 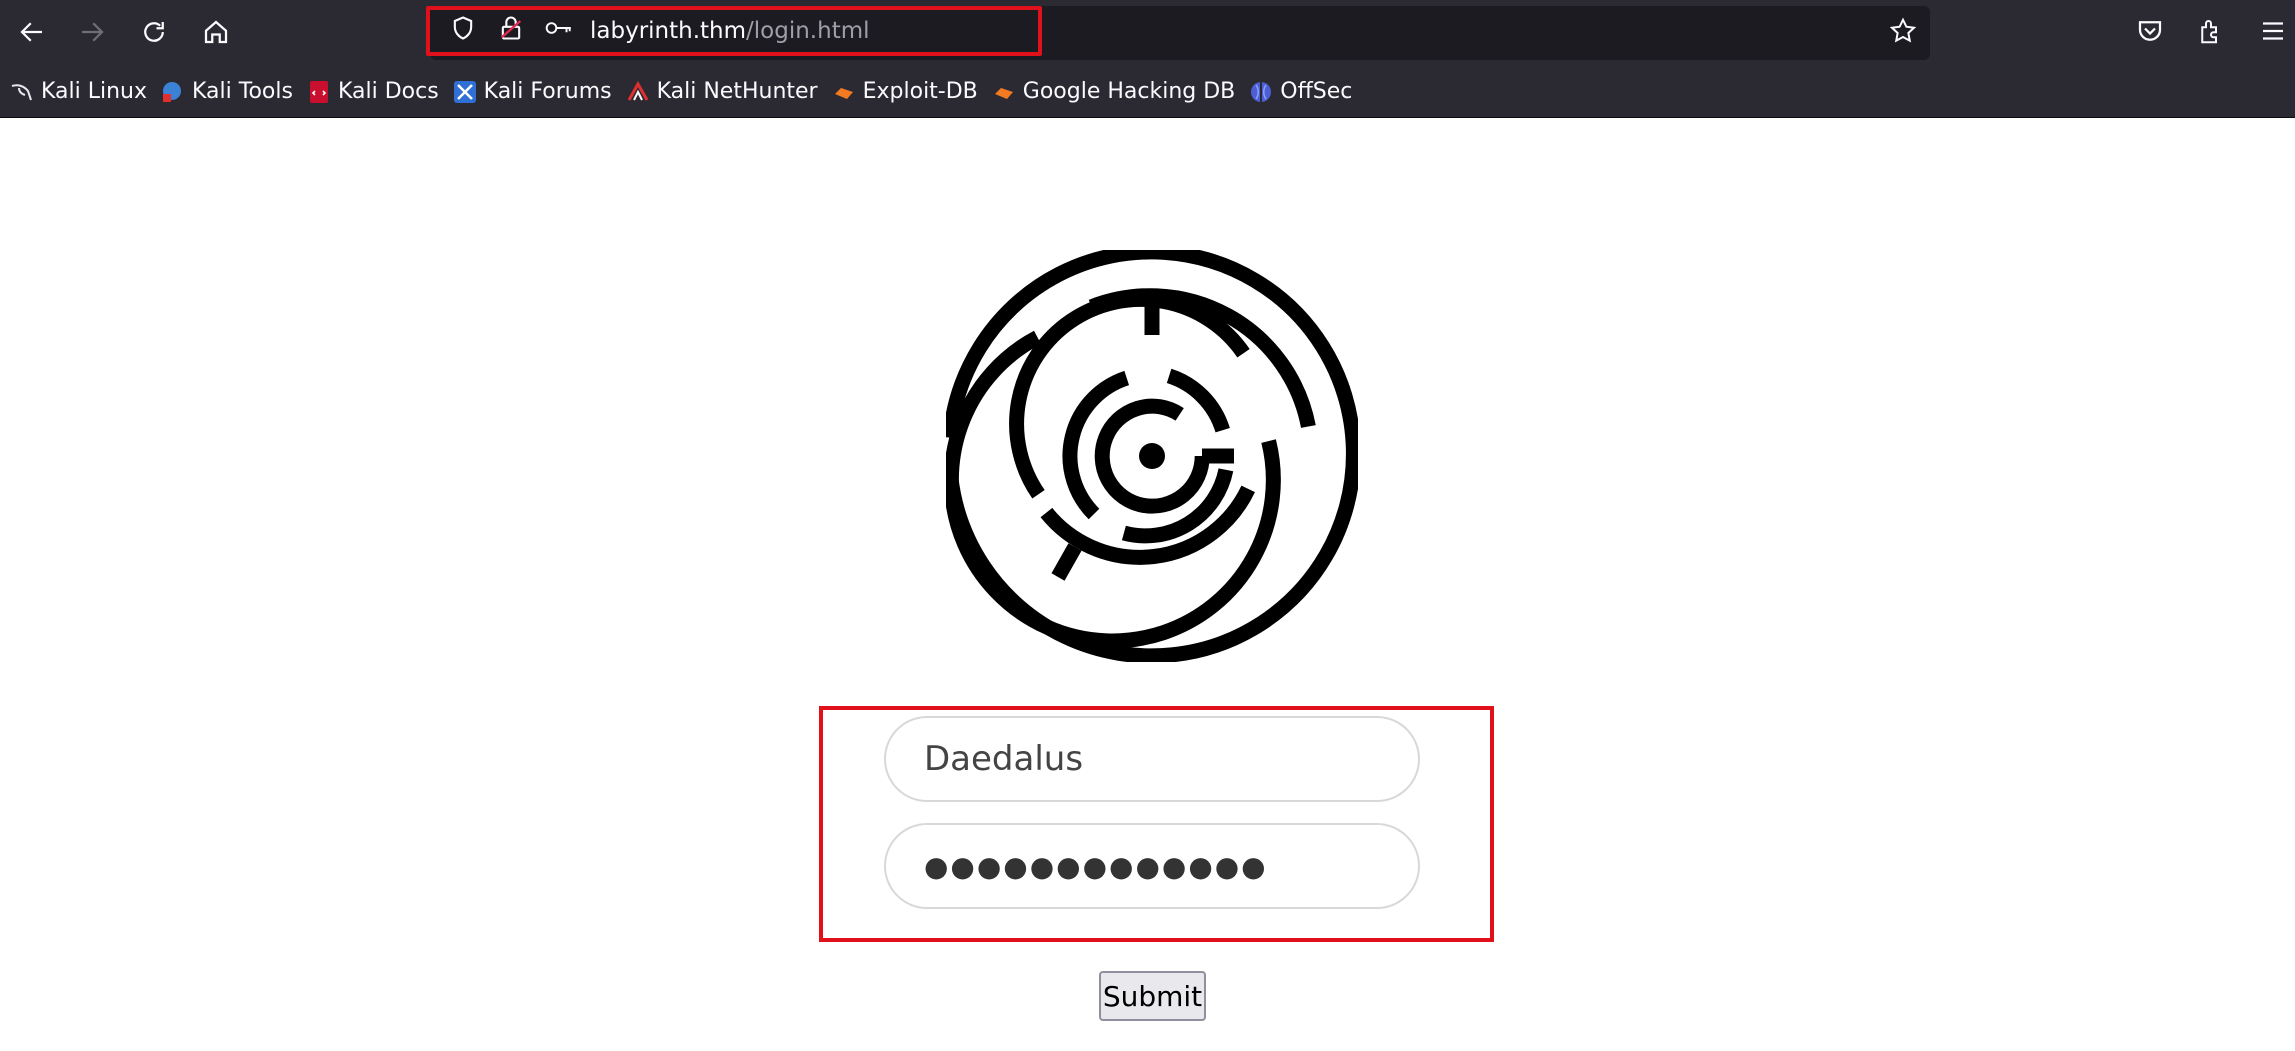 I want to click on bookmark-exploit-db: Exploit-DB, so click(x=905, y=92).